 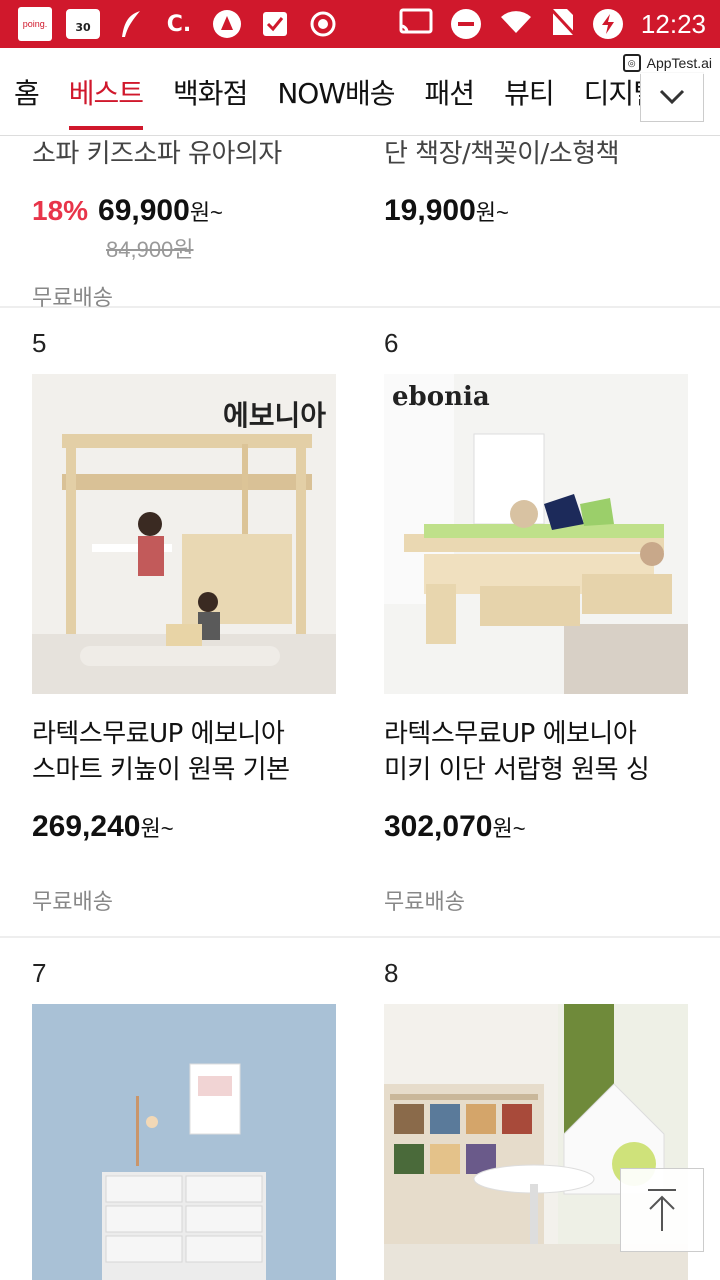 I want to click on calendar-icon: 30, so click(x=83, y=24).